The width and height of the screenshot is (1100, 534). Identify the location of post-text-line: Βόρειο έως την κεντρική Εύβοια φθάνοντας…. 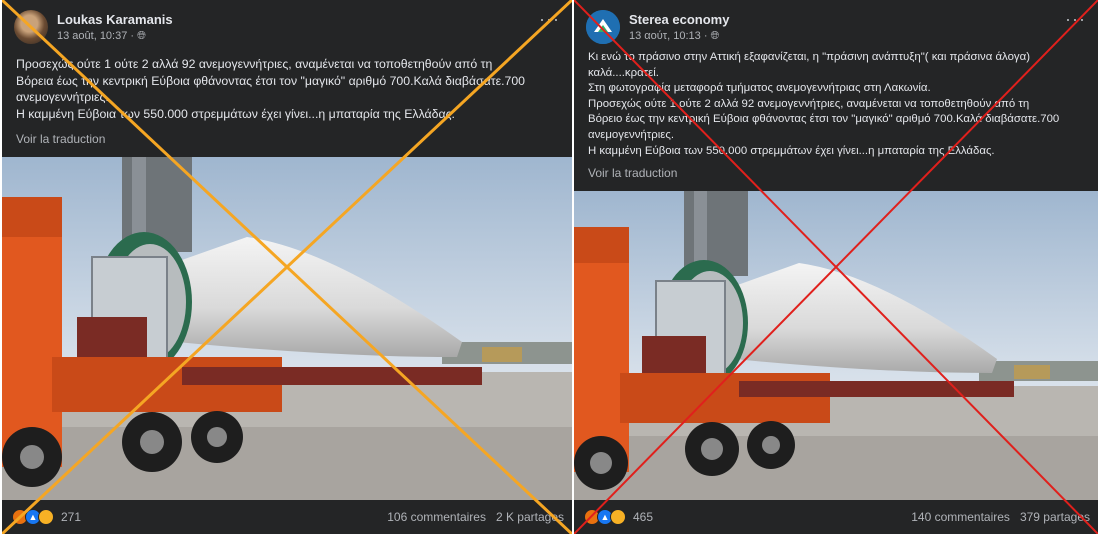
(824, 119).